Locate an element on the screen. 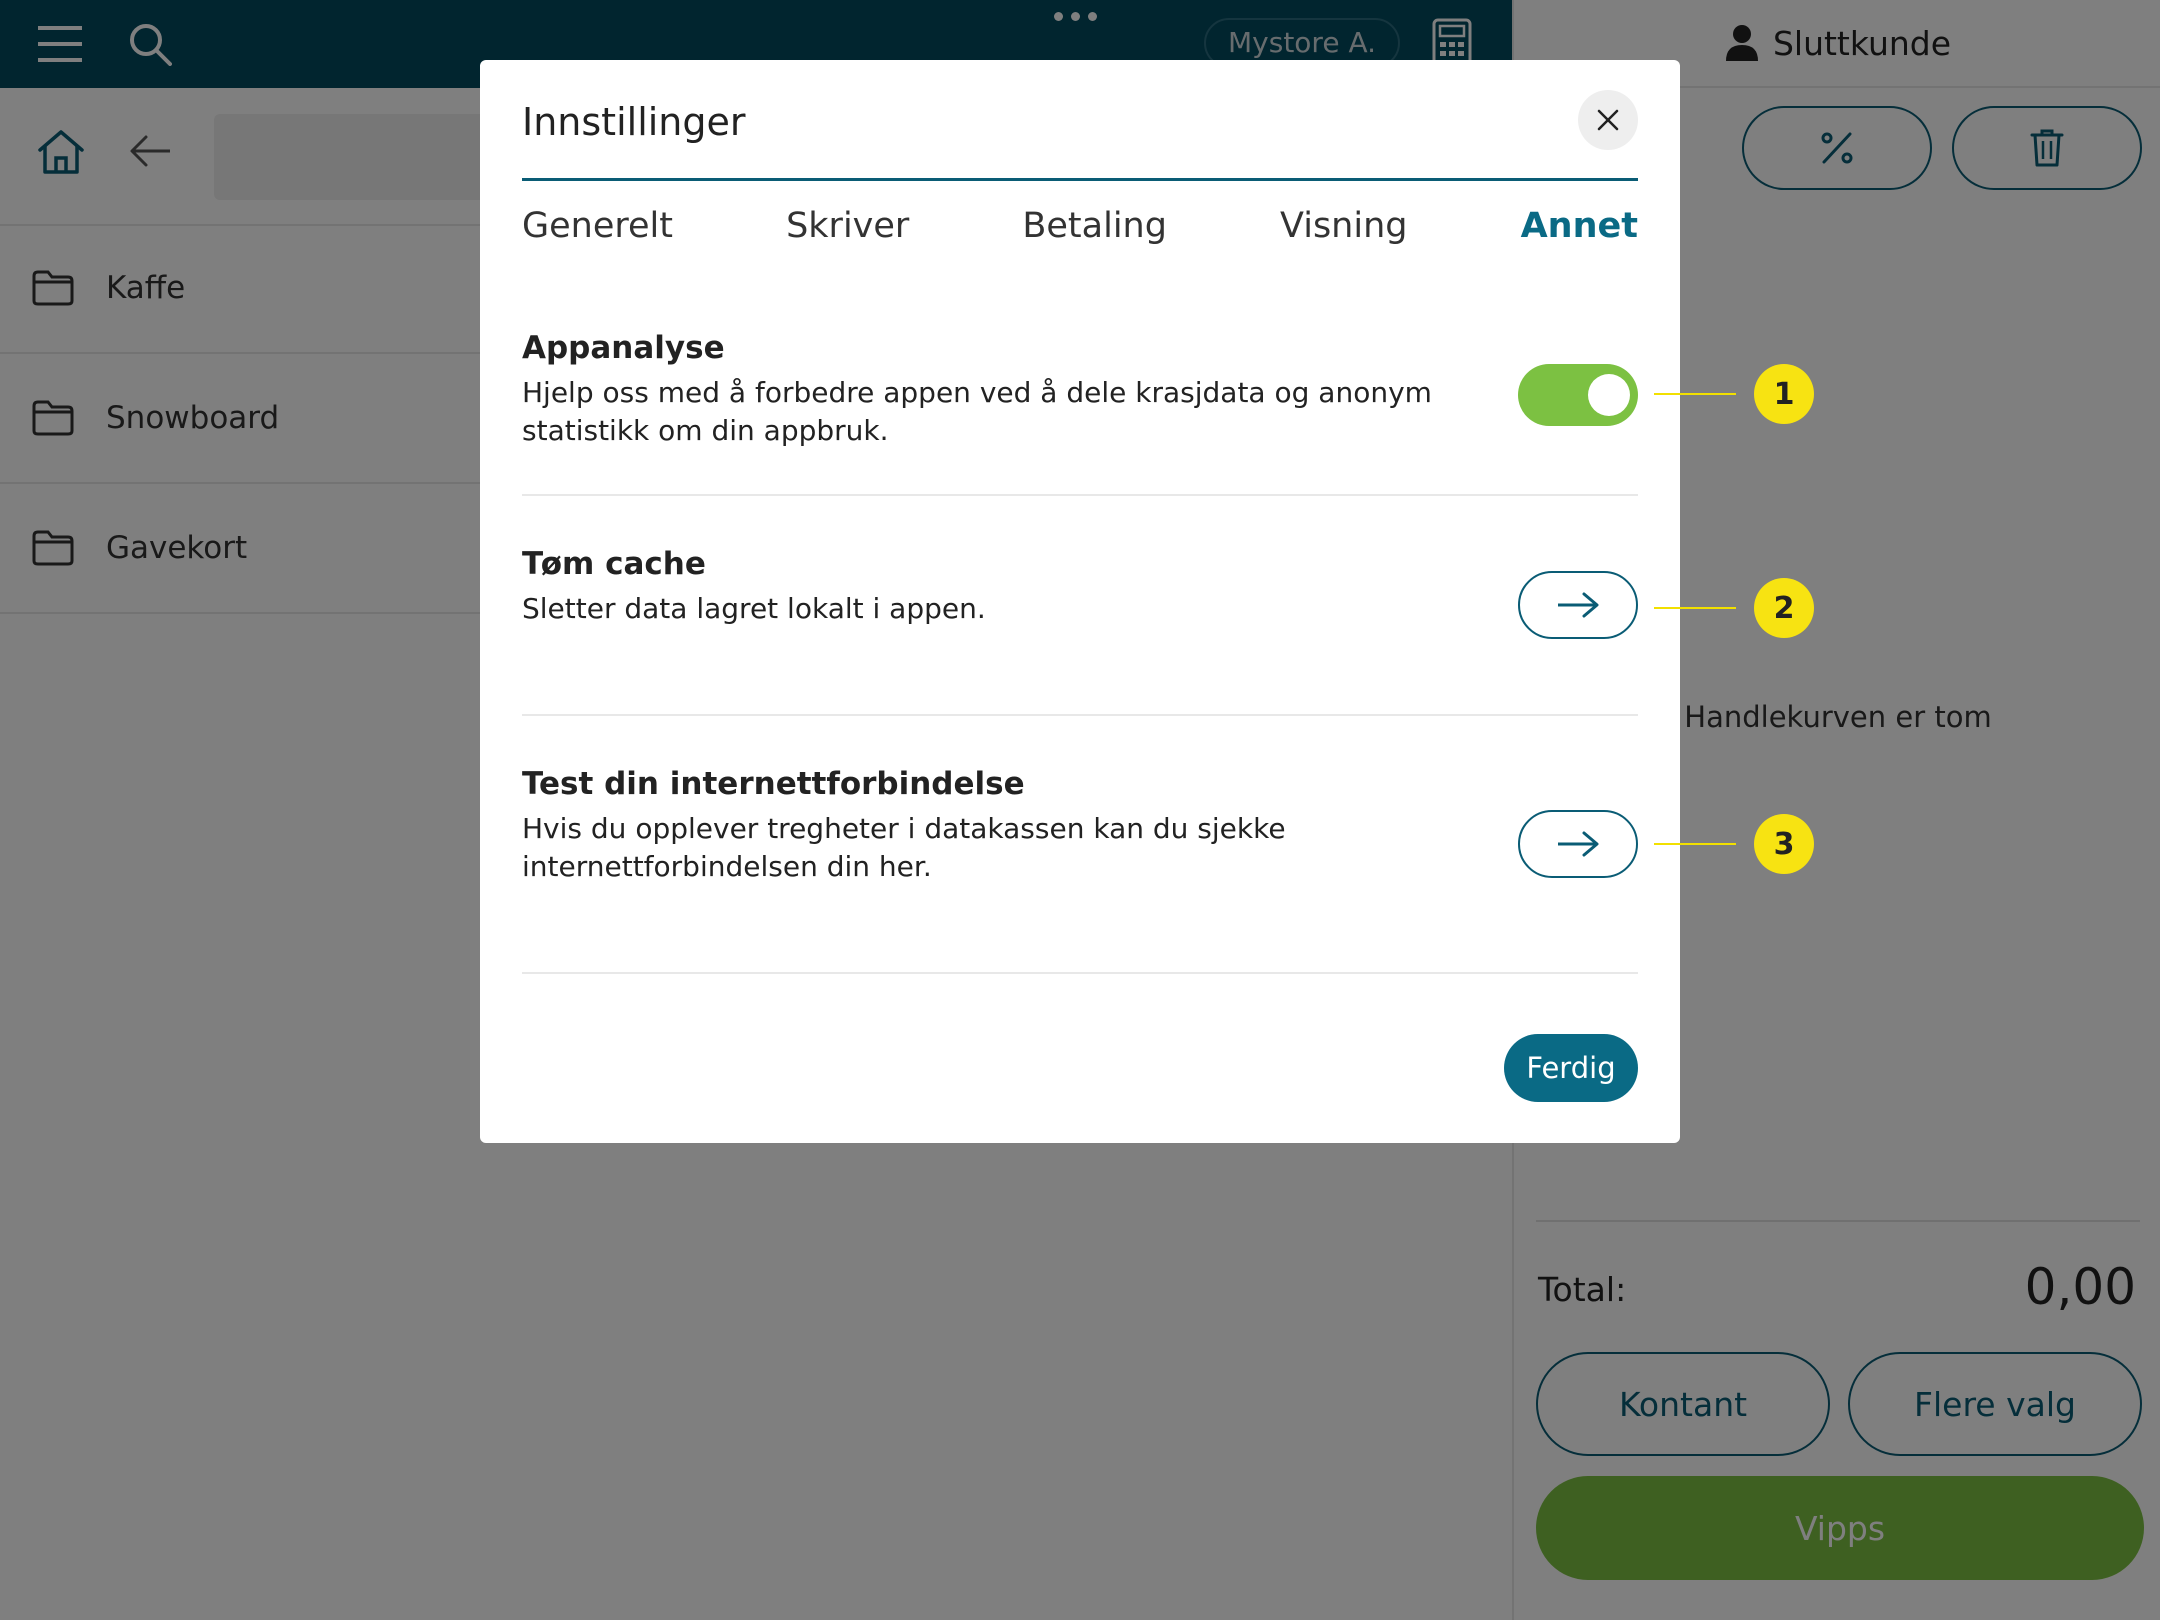 The image size is (2160, 1620). close-icon is located at coordinates (1608, 120).